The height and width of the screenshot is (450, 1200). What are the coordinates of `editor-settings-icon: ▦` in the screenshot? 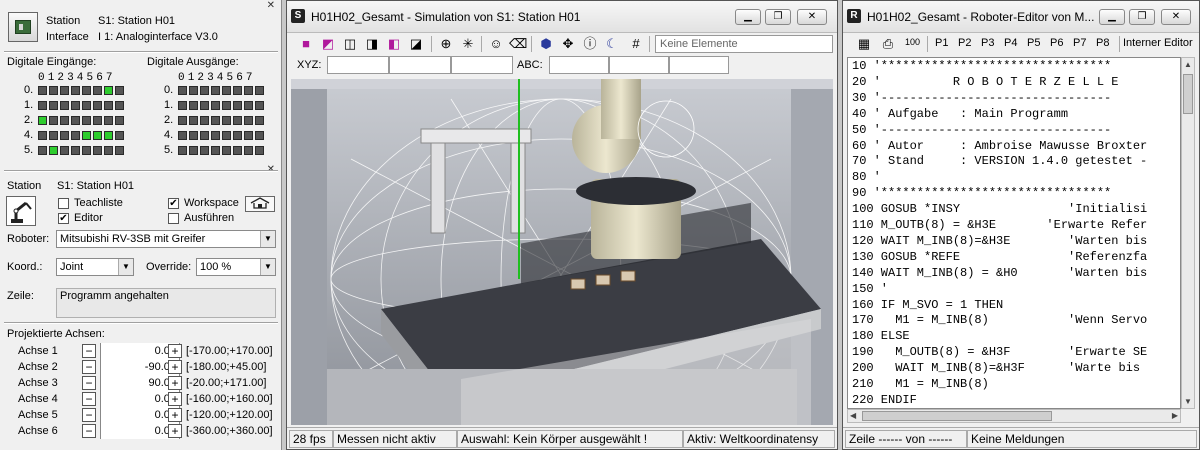 It's located at (864, 44).